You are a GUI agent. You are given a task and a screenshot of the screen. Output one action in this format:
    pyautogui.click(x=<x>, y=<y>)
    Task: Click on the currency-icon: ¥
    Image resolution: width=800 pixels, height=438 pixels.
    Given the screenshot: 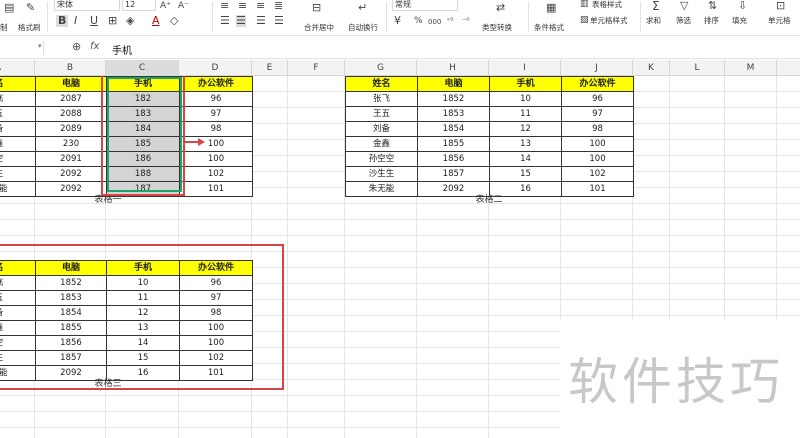 What is the action you would take?
    pyautogui.click(x=397, y=21)
    